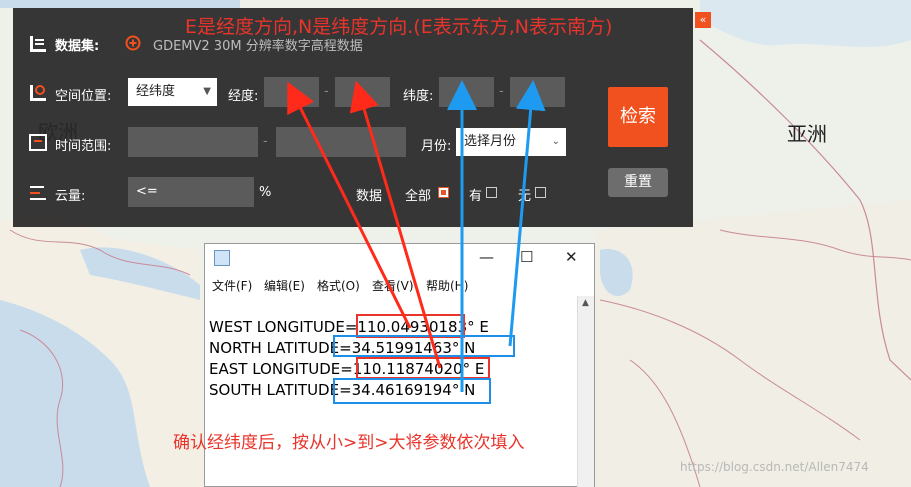 This screenshot has width=911, height=487. I want to click on month-select-value: 选择月份, so click(490, 141).